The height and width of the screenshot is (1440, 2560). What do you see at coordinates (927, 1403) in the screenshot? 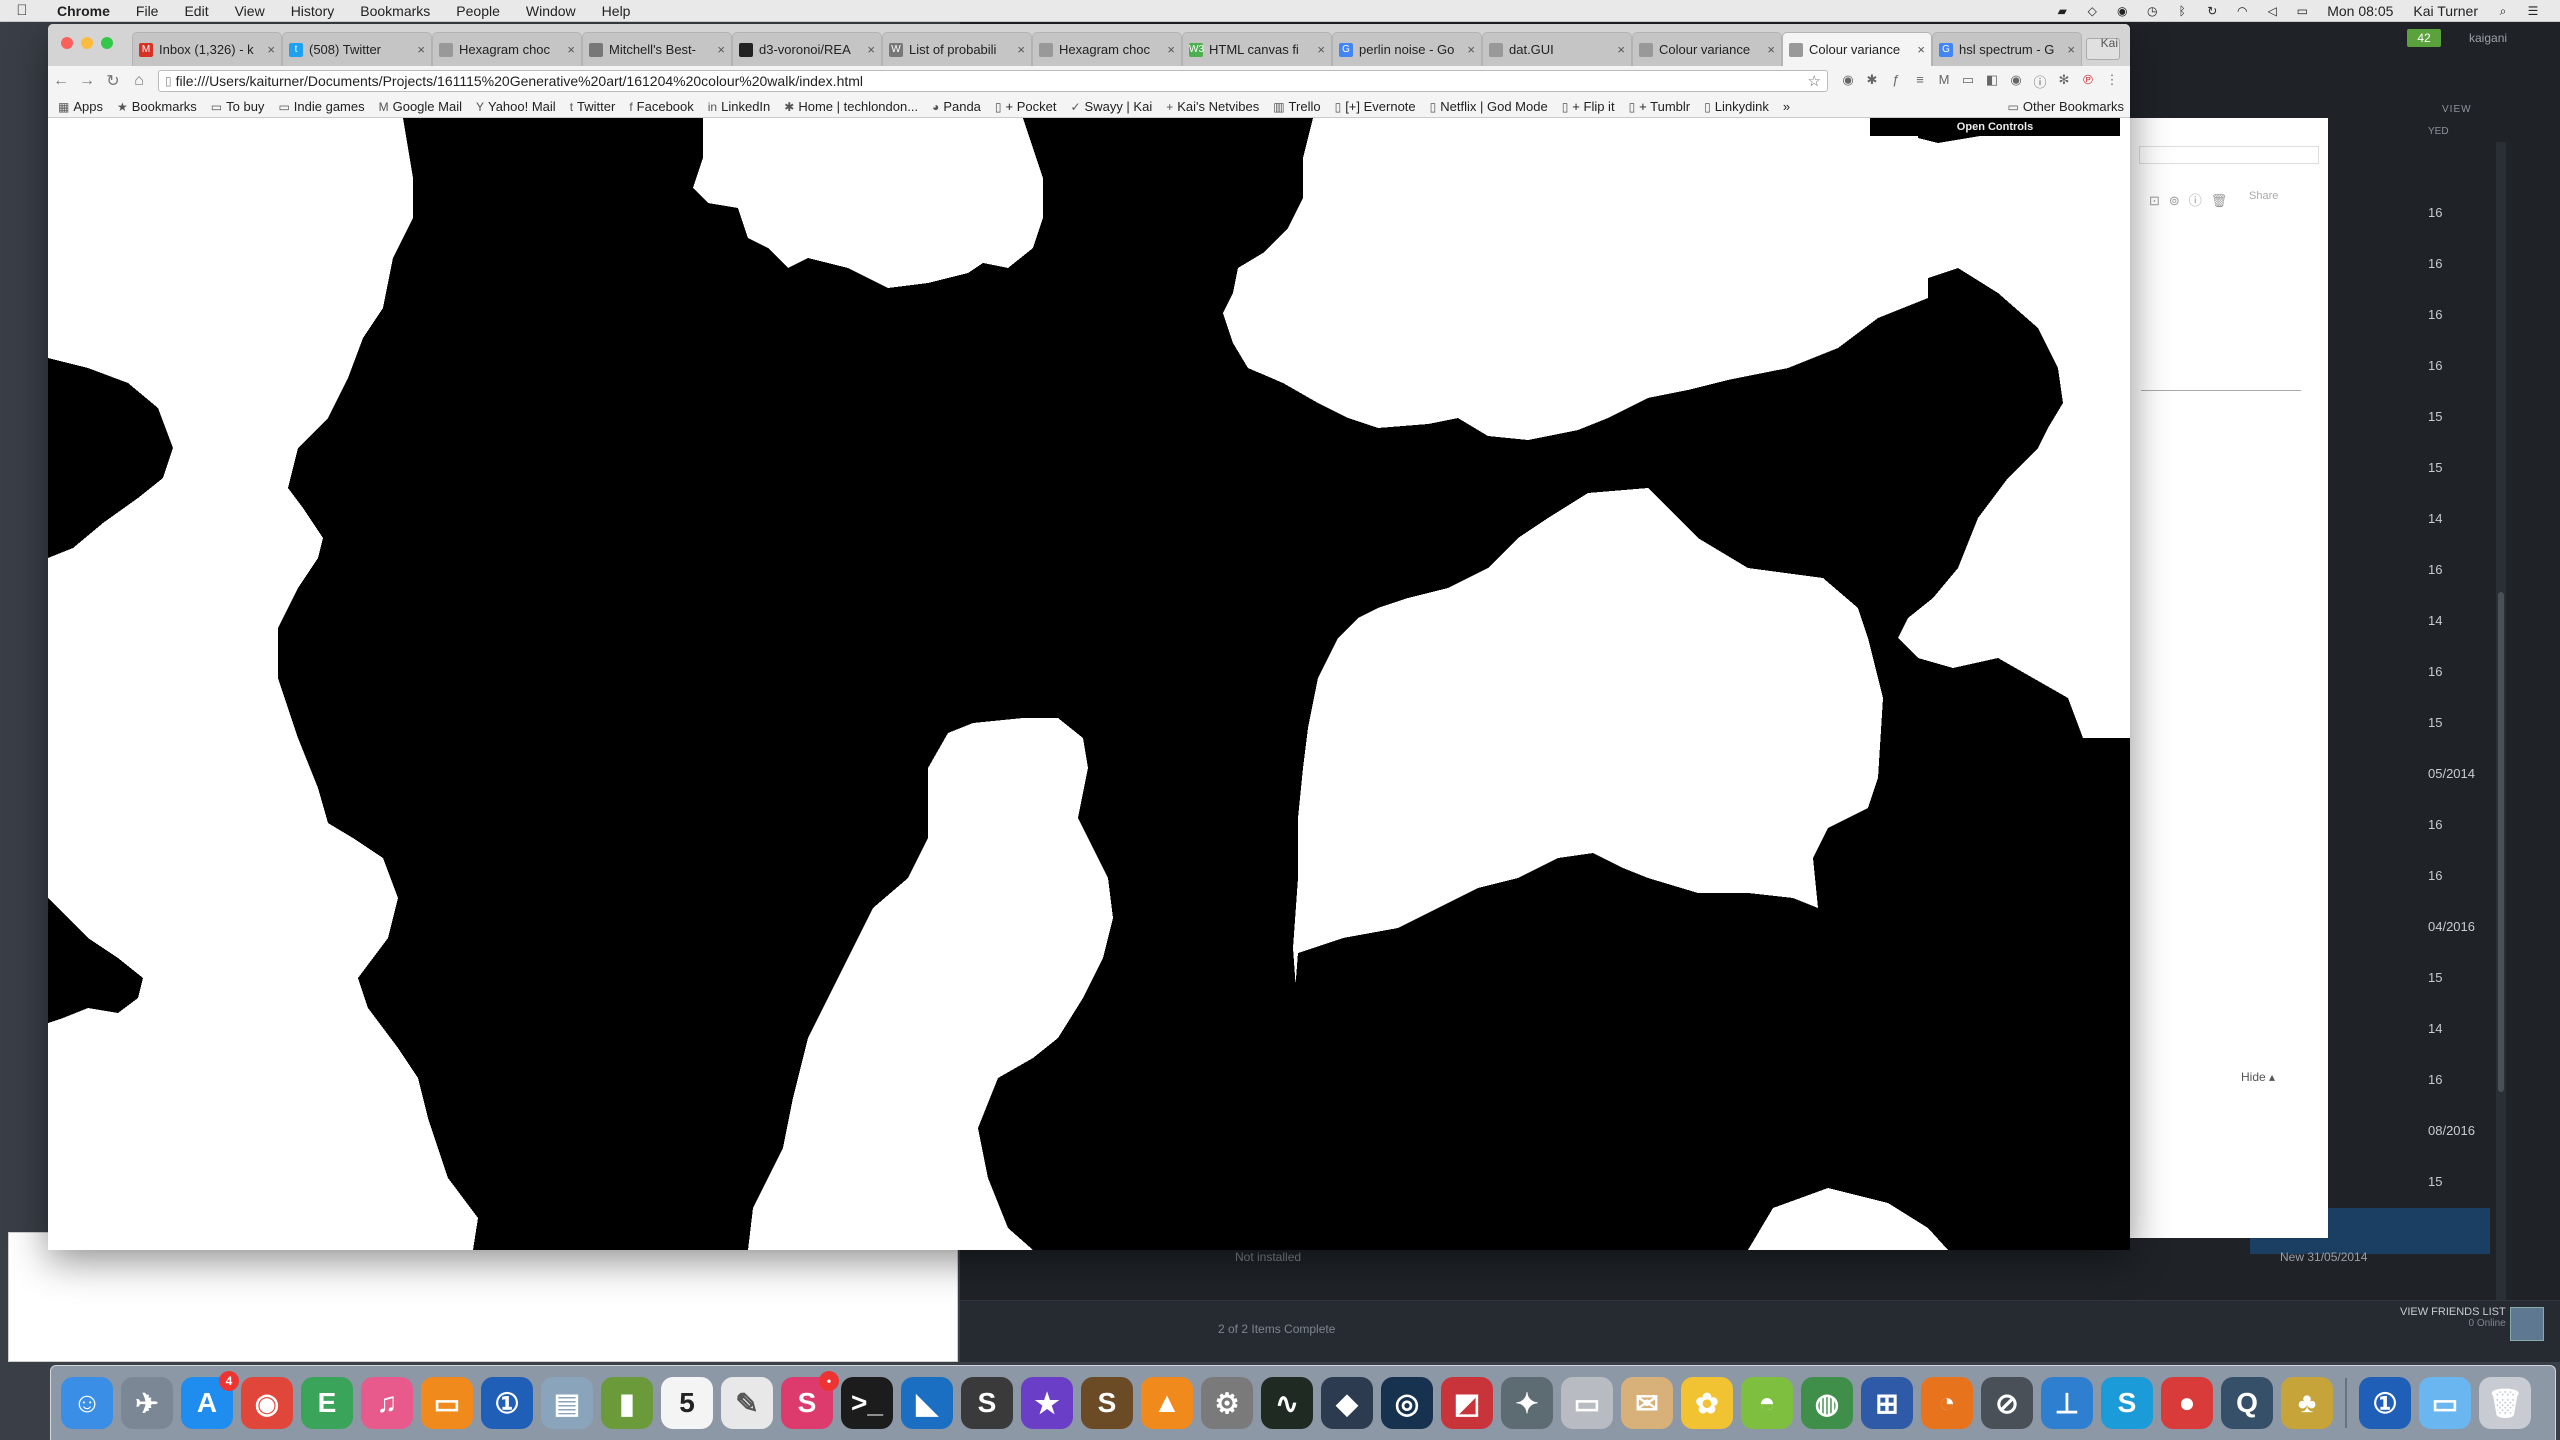
I see `vscode-icon: ◣` at bounding box center [927, 1403].